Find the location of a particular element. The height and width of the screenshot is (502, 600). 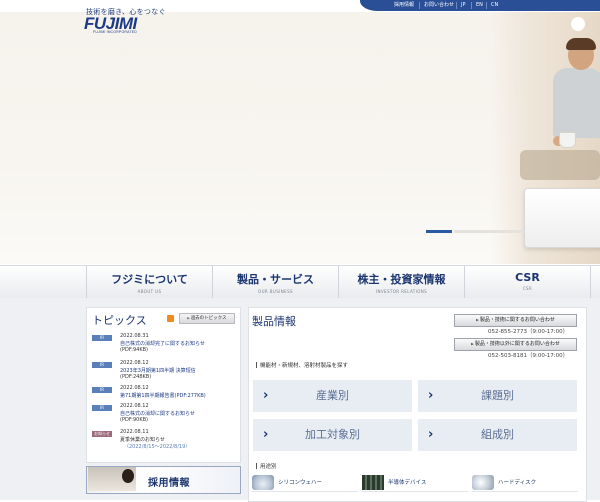

contact-phone: 052-503-8181（9:00-17:00） is located at coordinates (528, 356).